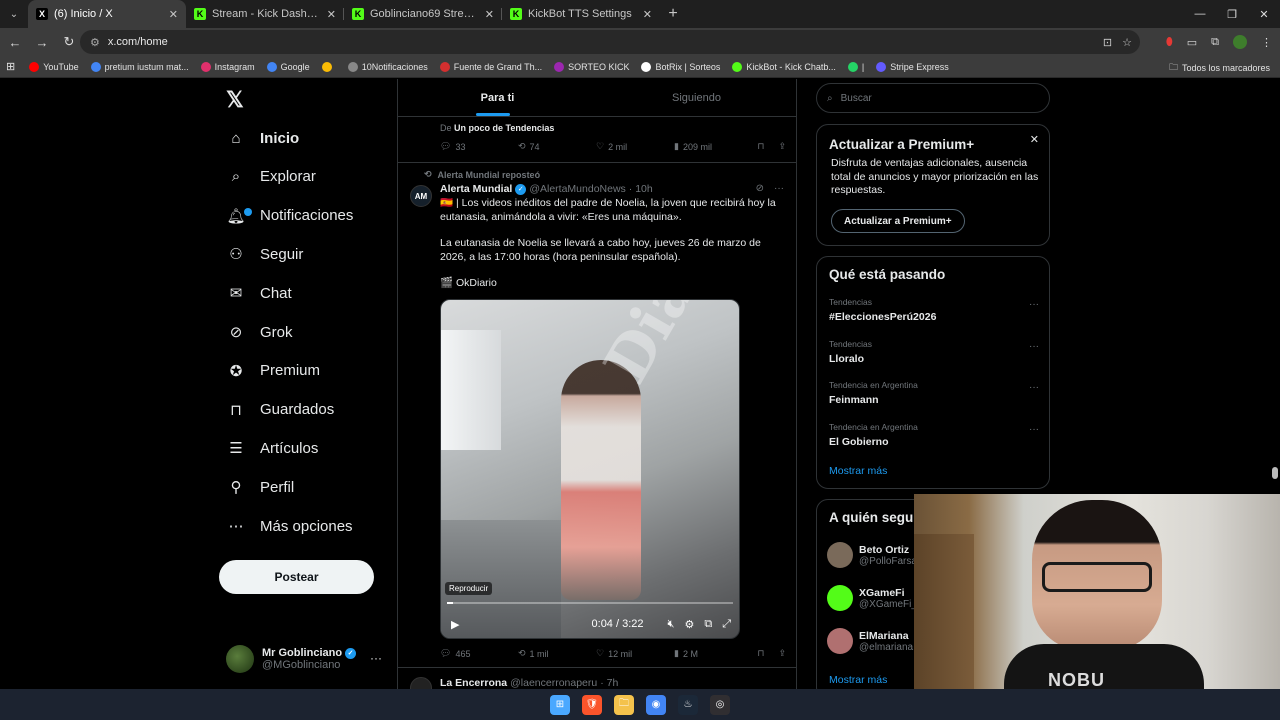 This screenshot has width=1280, height=720. Describe the element at coordinates (557, 653) in the screenshot. I see `repost-button: ⟲ 1 mil` at that location.